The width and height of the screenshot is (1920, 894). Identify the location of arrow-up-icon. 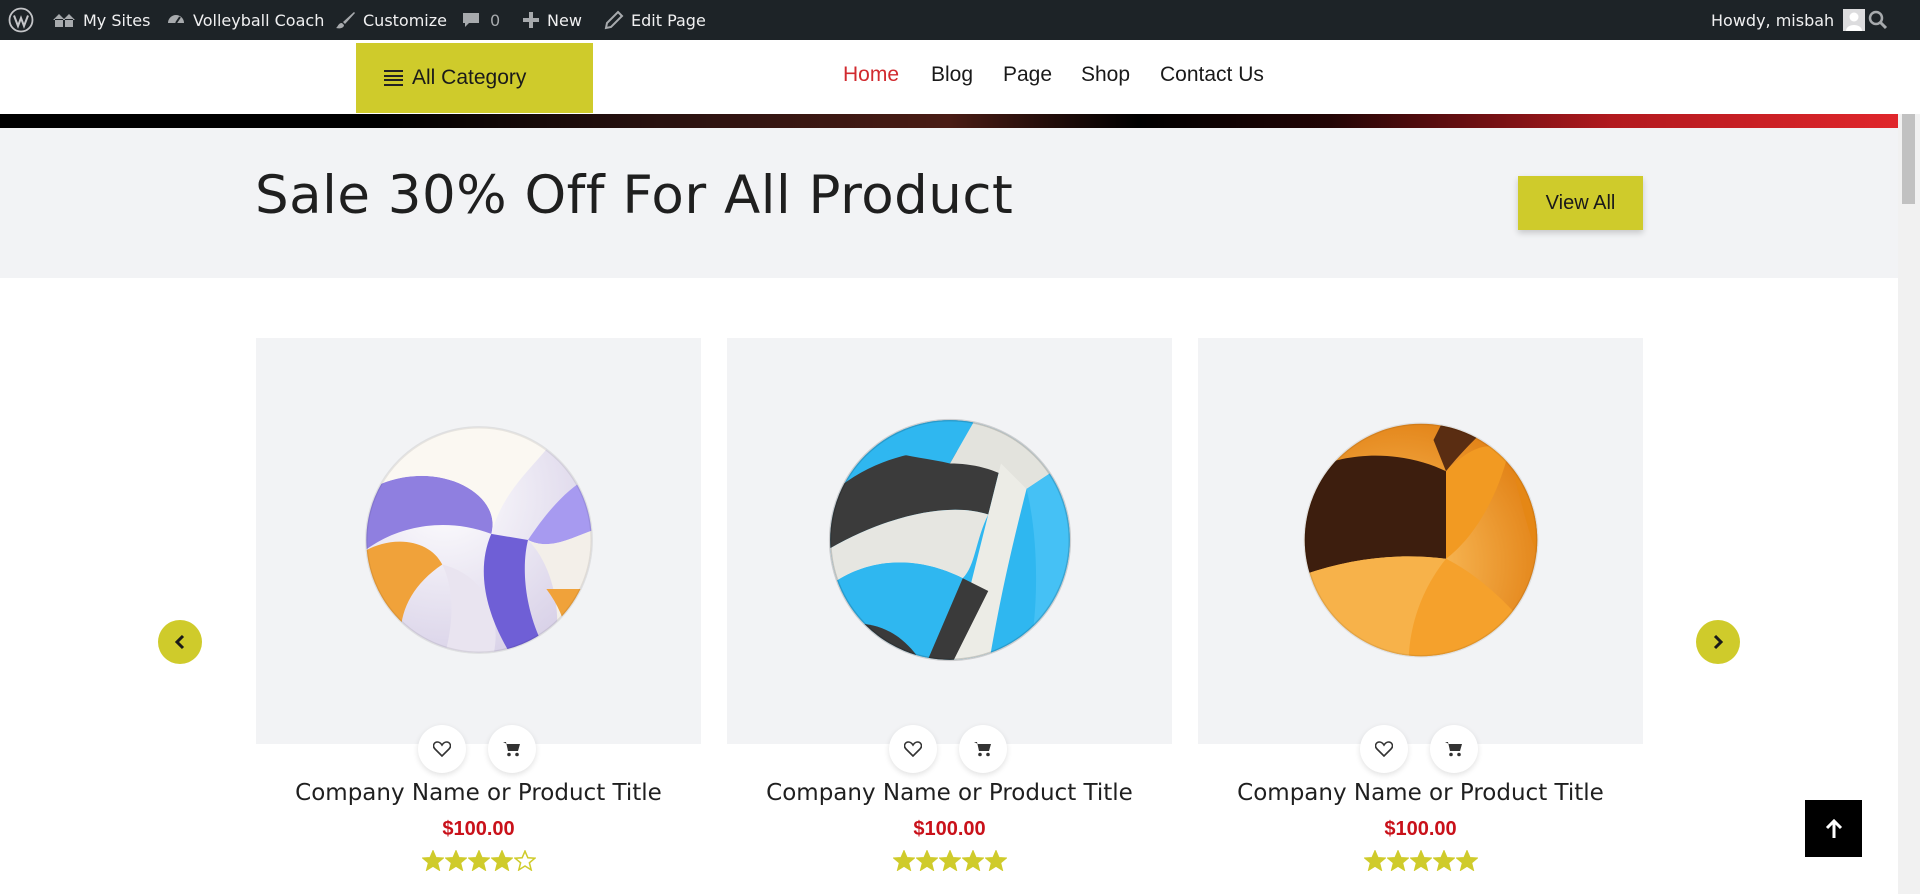
(1833, 828).